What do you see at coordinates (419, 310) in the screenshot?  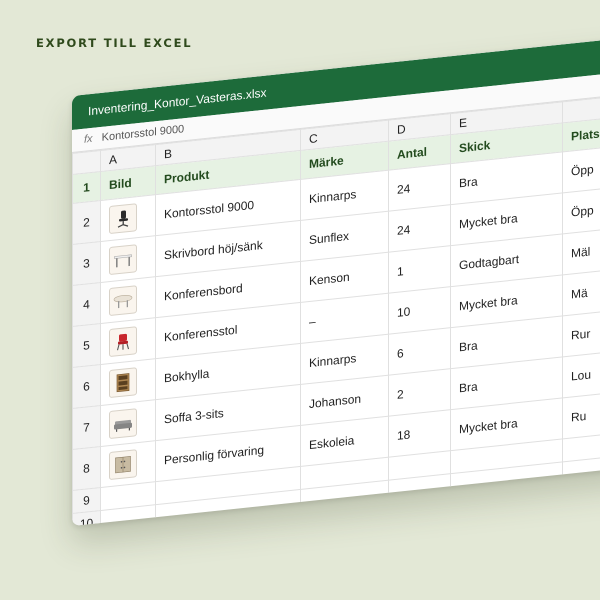 I see `antal-cell: 10` at bounding box center [419, 310].